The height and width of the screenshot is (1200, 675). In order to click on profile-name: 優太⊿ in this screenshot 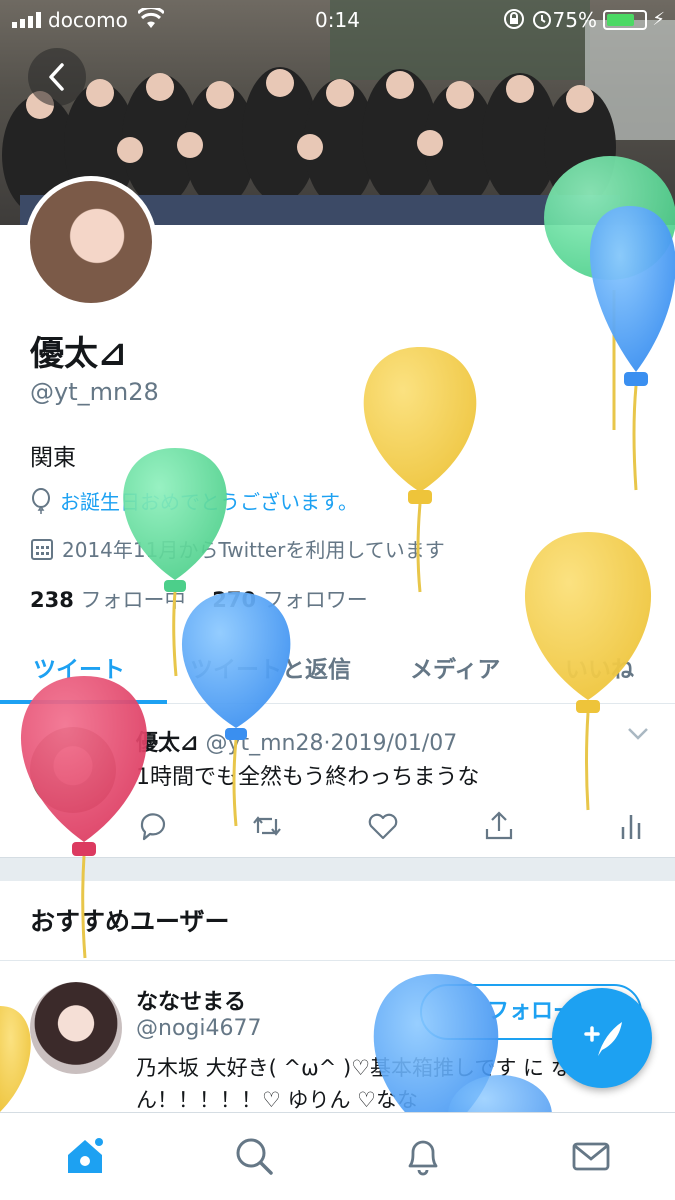, I will do `click(78, 354)`.